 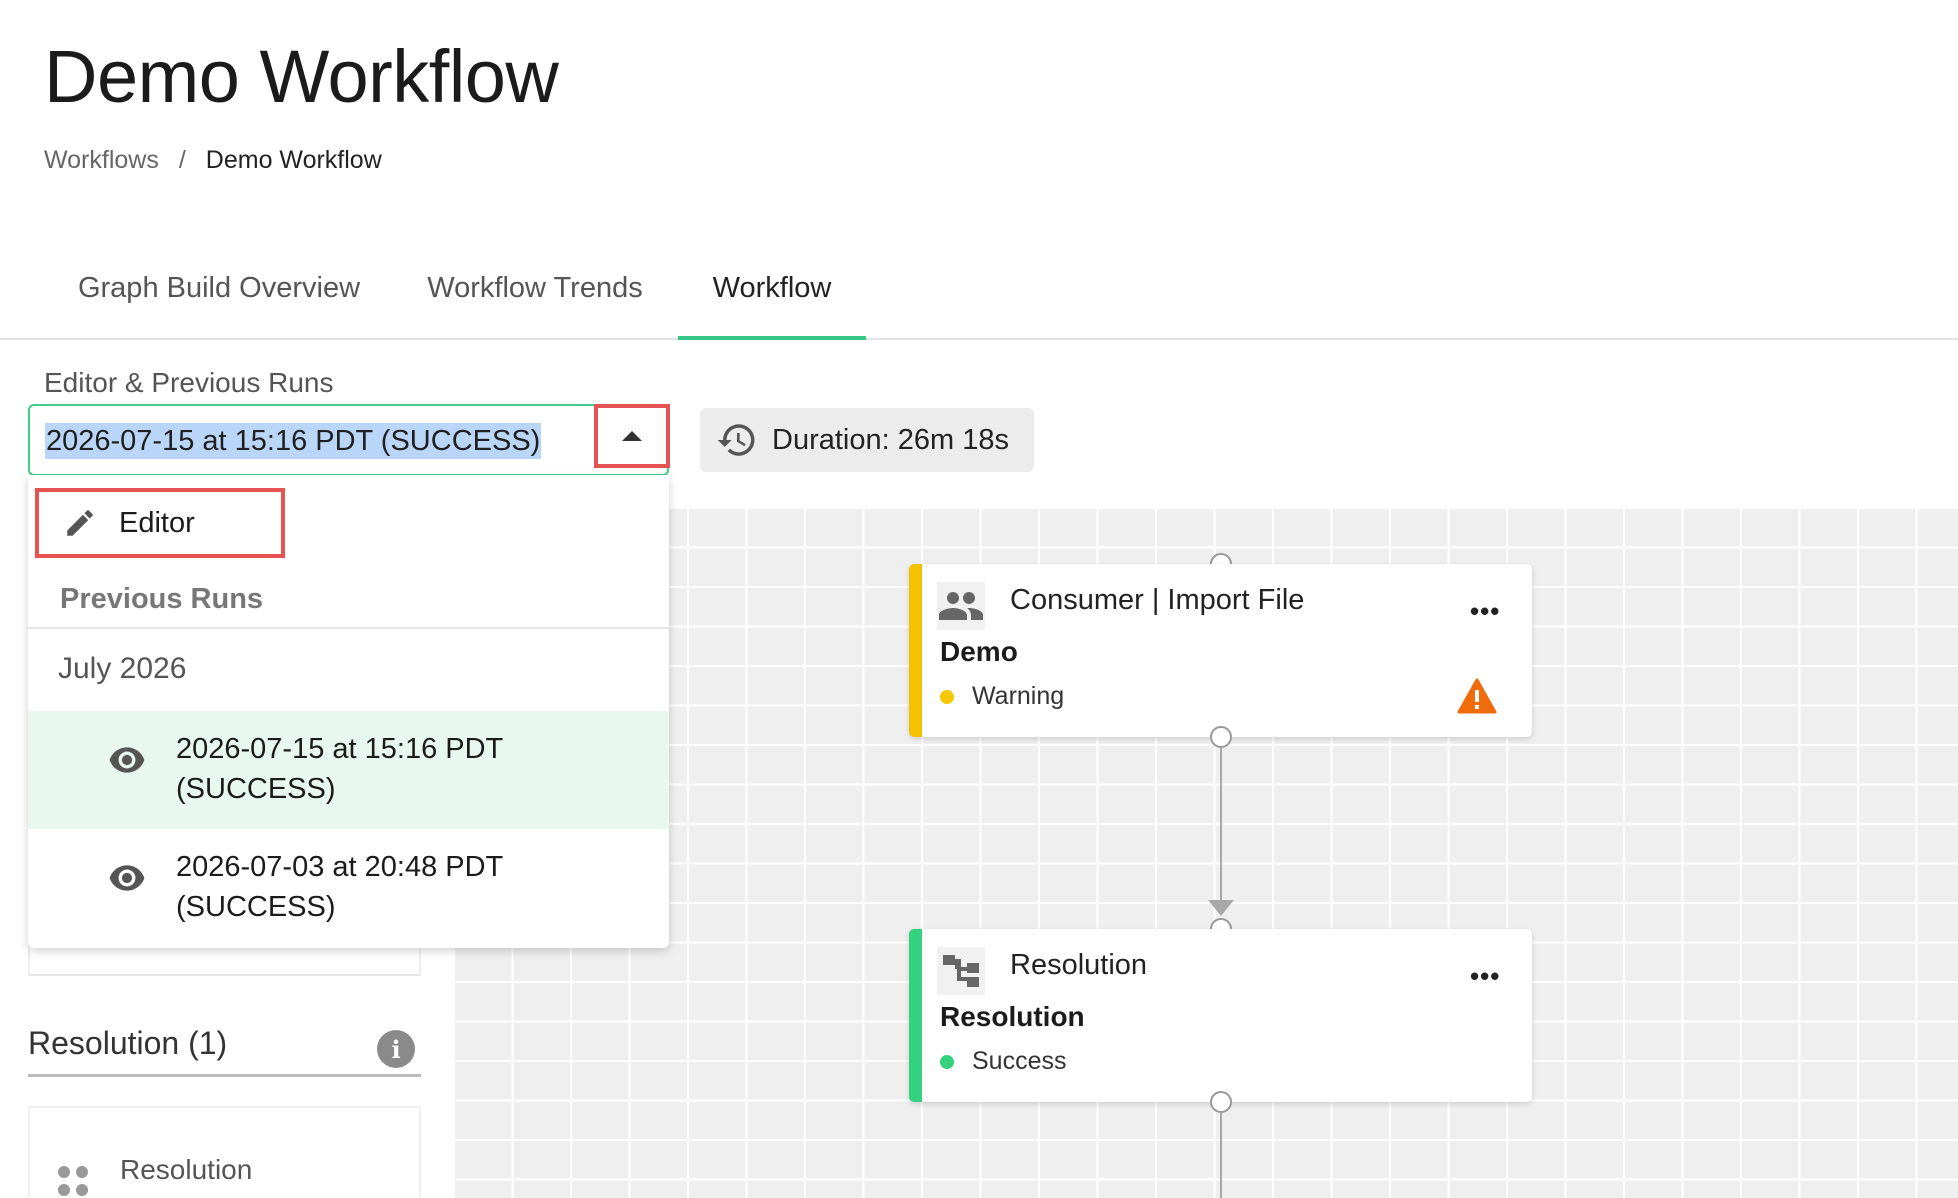 What do you see at coordinates (979, 651) in the screenshot?
I see `node-subtitle: Demo` at bounding box center [979, 651].